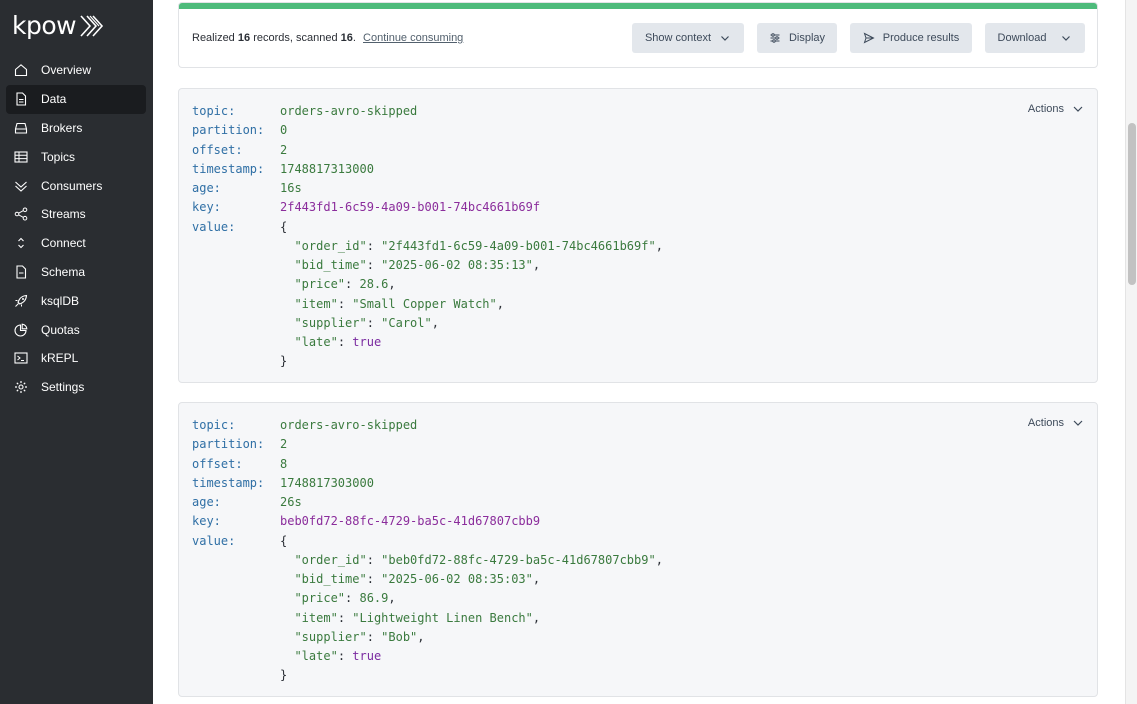 The height and width of the screenshot is (704, 1137). I want to click on sidebar-item-krepl: kREPL, so click(76, 358).